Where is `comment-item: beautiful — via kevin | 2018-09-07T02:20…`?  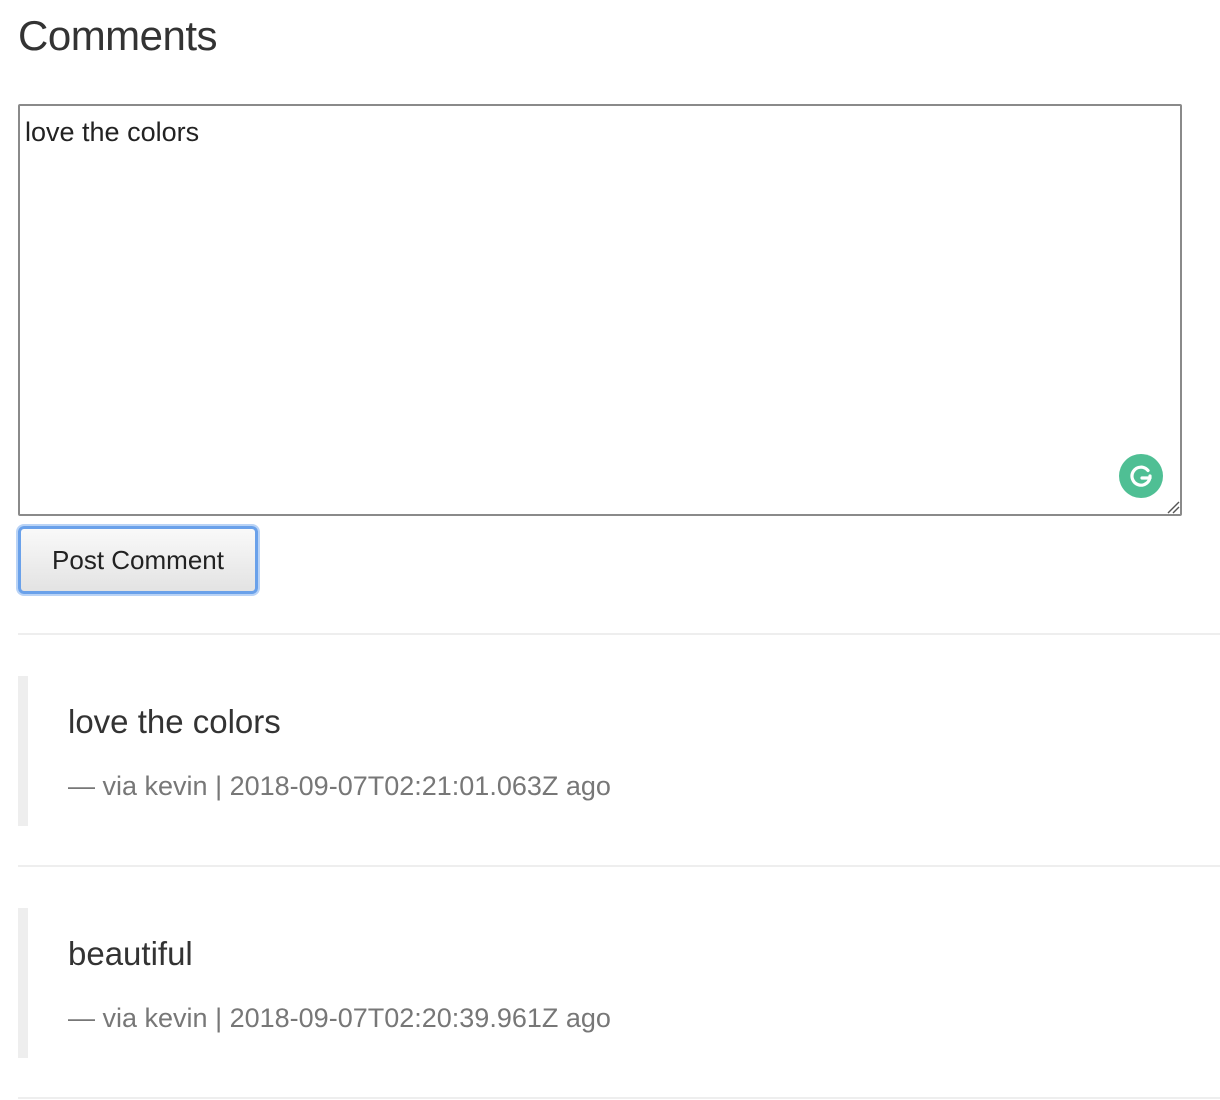
comment-item: beautiful — via kevin | 2018-09-07T02:20… is located at coordinates (608, 983).